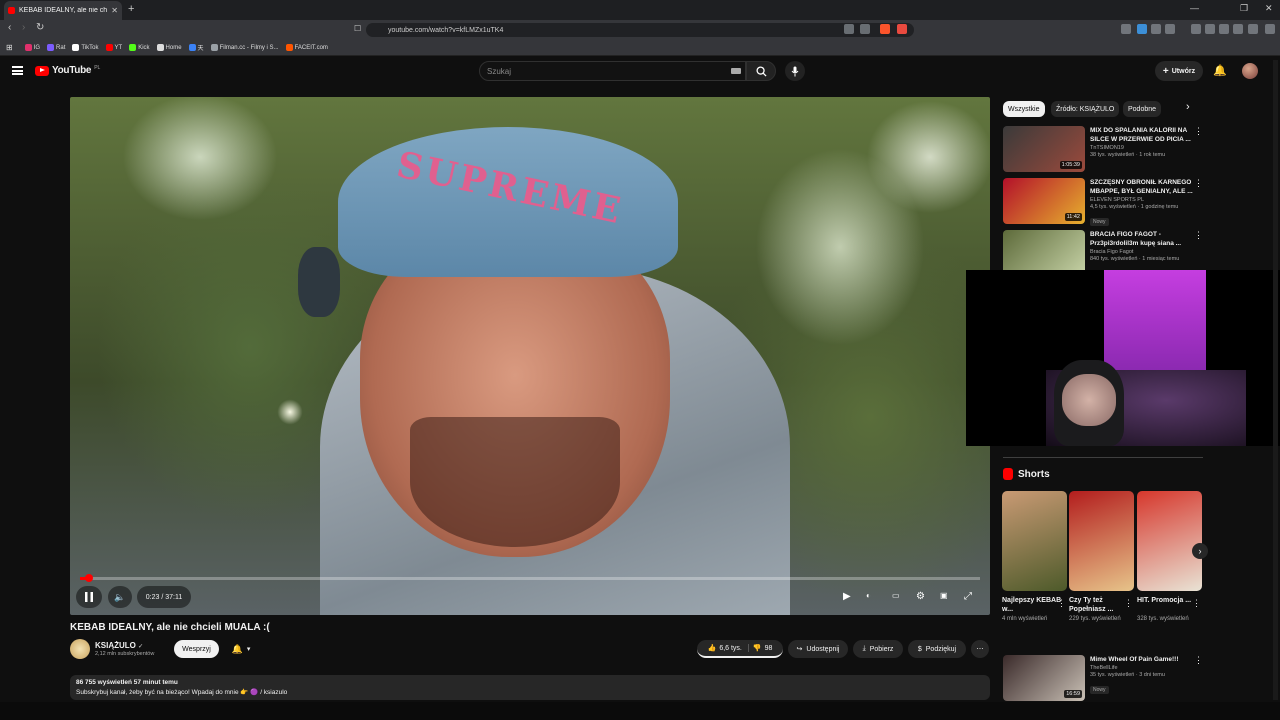 The height and width of the screenshot is (720, 1280). What do you see at coordinates (1044, 149) in the screenshot?
I see `video-thumbnail: 1:05:39` at bounding box center [1044, 149].